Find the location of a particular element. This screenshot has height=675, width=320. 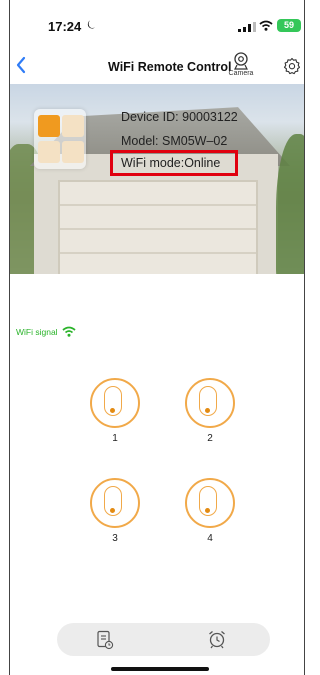

camera-icon is located at coordinates (241, 61).